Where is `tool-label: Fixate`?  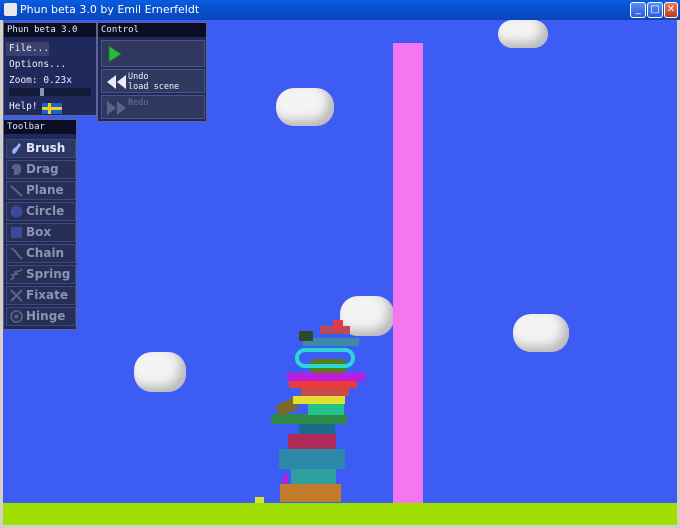 tool-label: Fixate is located at coordinates (47, 295).